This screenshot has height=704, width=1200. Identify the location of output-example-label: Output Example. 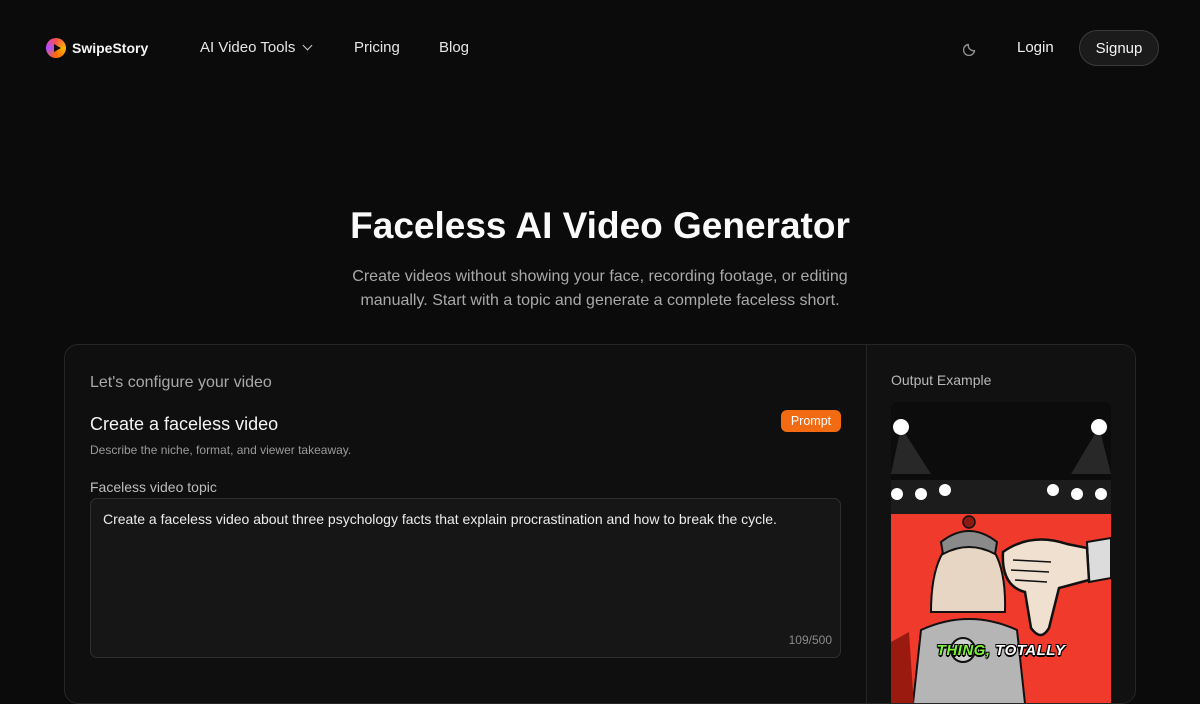
(941, 380).